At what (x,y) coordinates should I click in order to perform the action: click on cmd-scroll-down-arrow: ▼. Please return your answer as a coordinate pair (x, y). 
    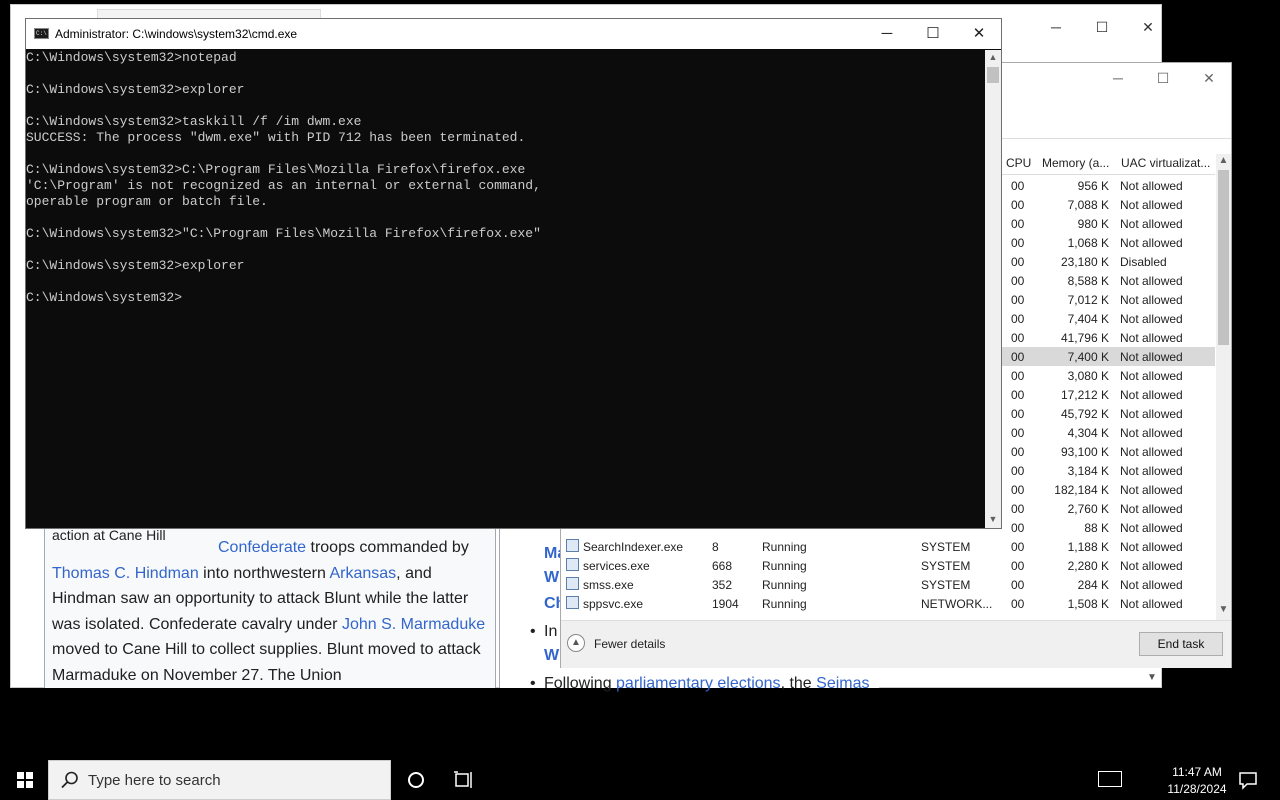
    Looking at the image, I should click on (993, 519).